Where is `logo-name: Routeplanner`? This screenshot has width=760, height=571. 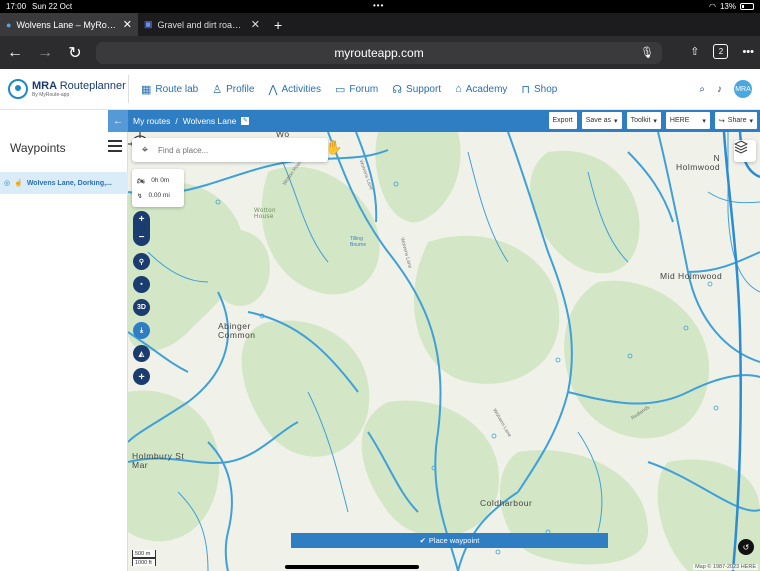
logo-name: Routeplanner is located at coordinates (92, 85).